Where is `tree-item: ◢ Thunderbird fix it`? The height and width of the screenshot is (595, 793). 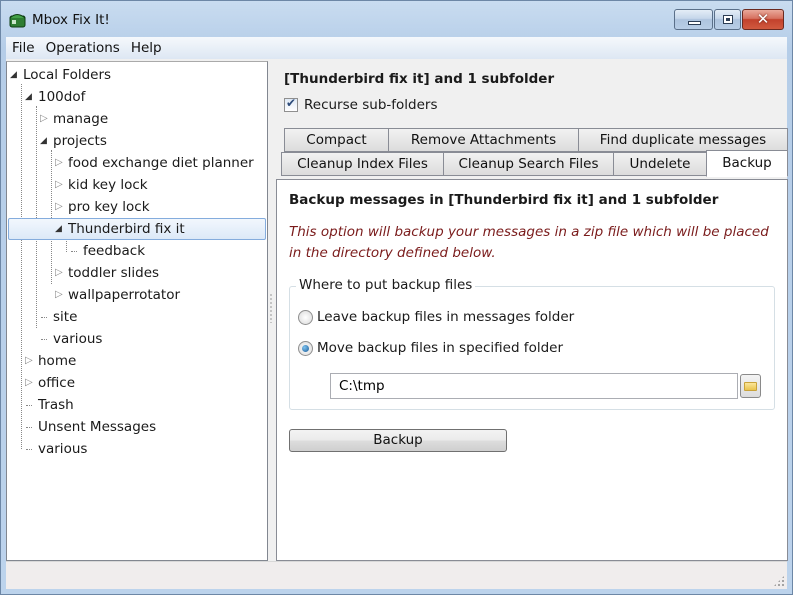
tree-item: ◢ Thunderbird fix it is located at coordinates (137, 229).